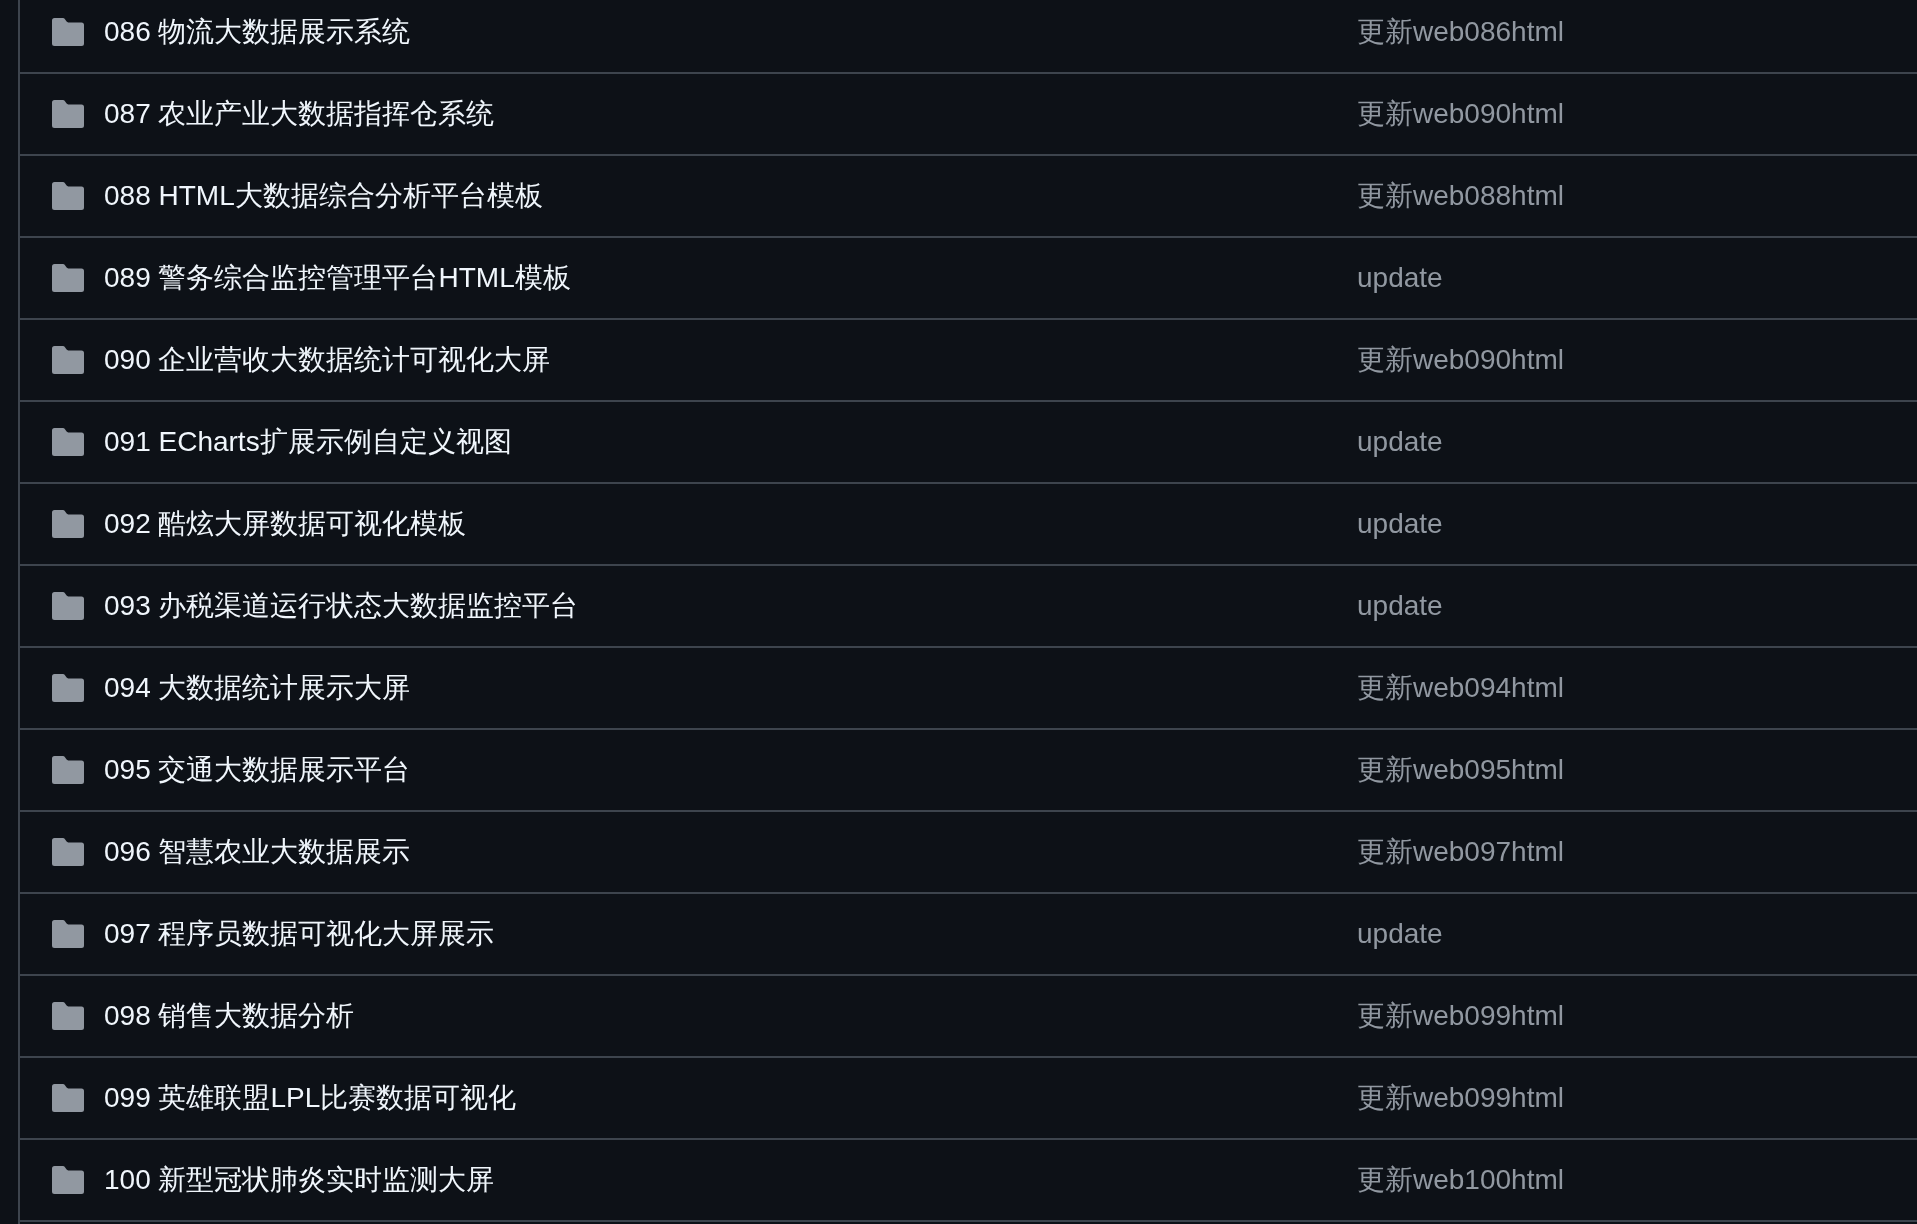 The image size is (1917, 1224). Describe the element at coordinates (229, 1016) in the screenshot. I see `folder-name-link: 098 销售大数据分析` at that location.